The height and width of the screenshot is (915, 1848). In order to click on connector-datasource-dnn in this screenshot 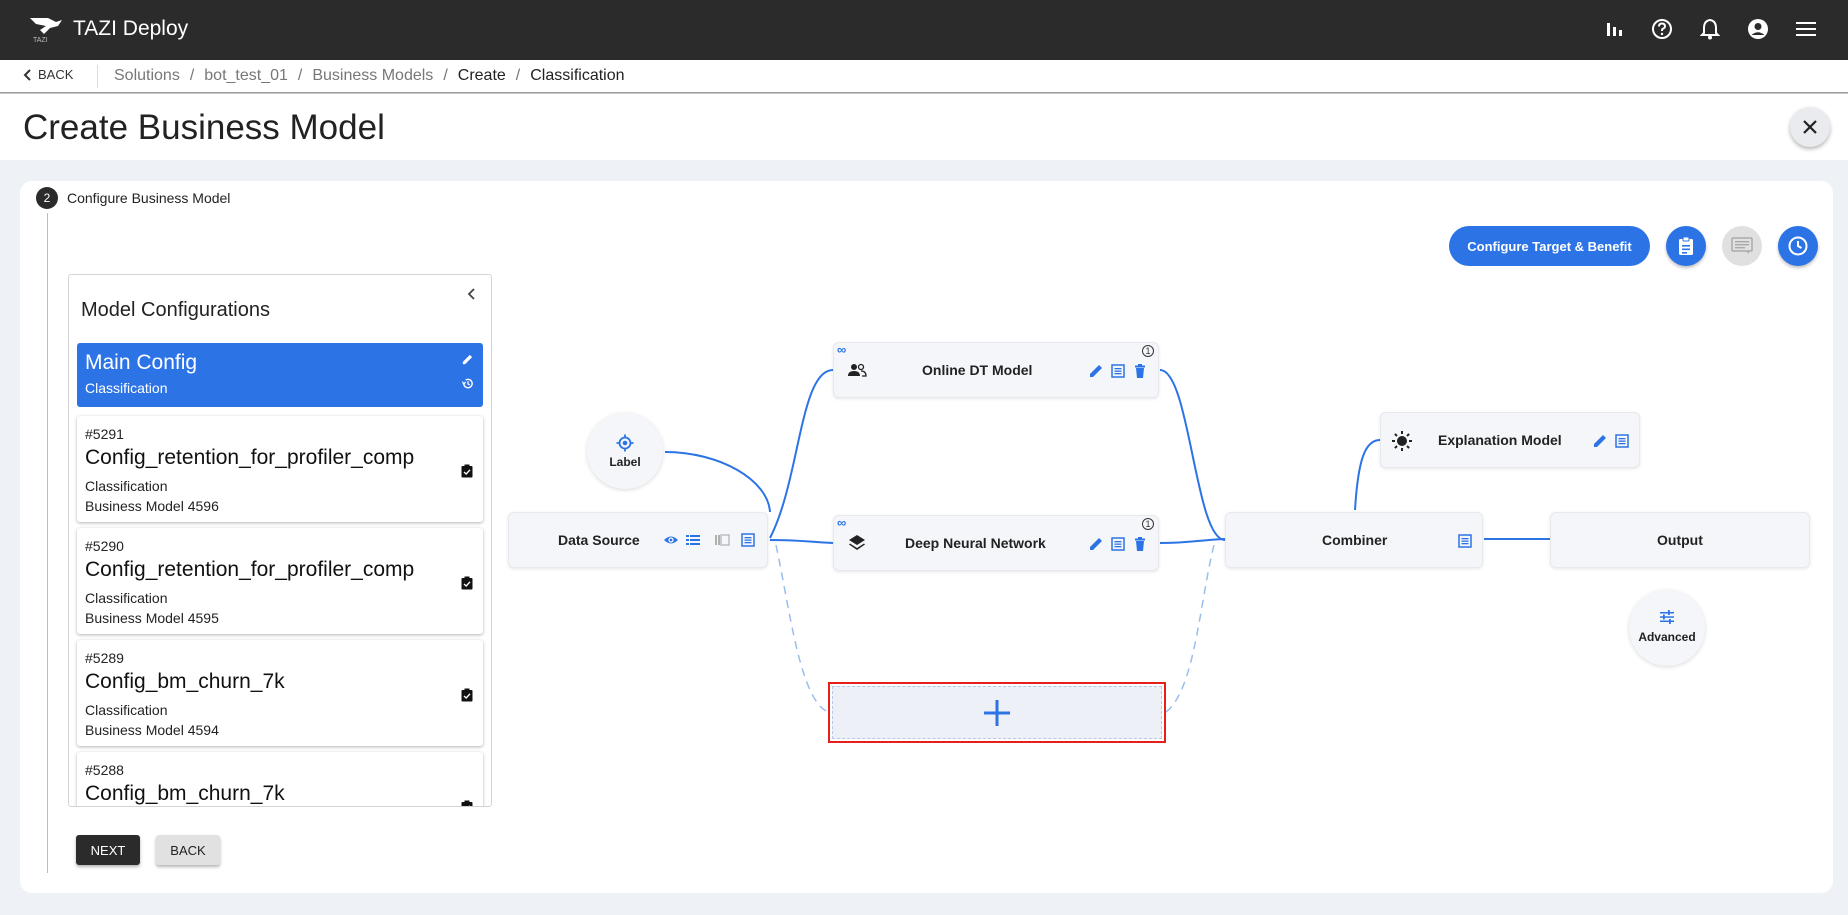, I will do `click(801, 541)`.